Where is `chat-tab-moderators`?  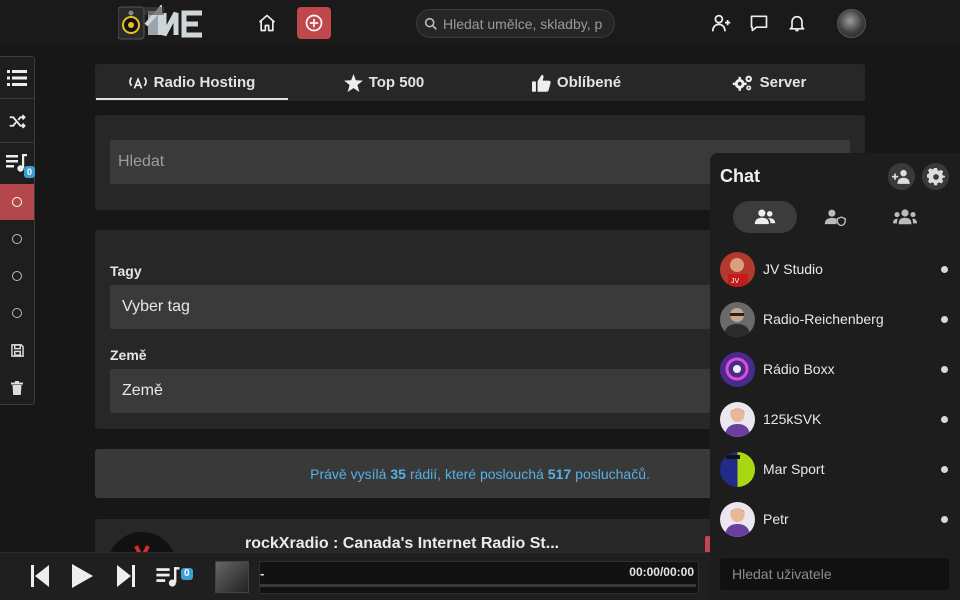 chat-tab-moderators is located at coordinates (835, 217).